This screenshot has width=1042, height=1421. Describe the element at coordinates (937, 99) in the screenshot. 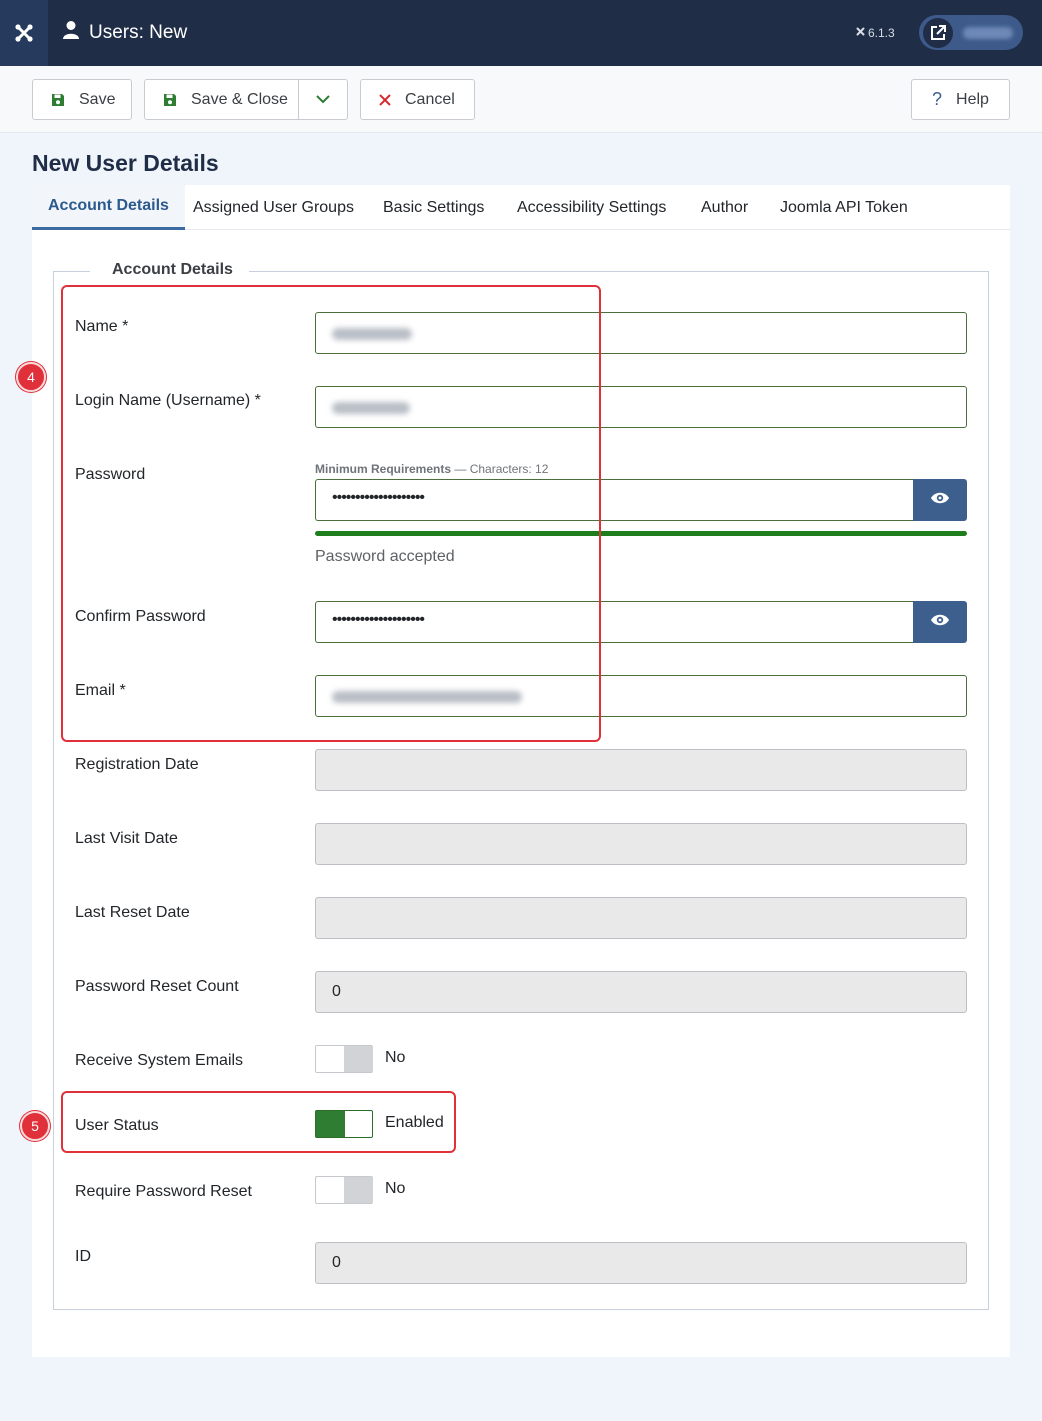

I see `question-icon: ?` at that location.